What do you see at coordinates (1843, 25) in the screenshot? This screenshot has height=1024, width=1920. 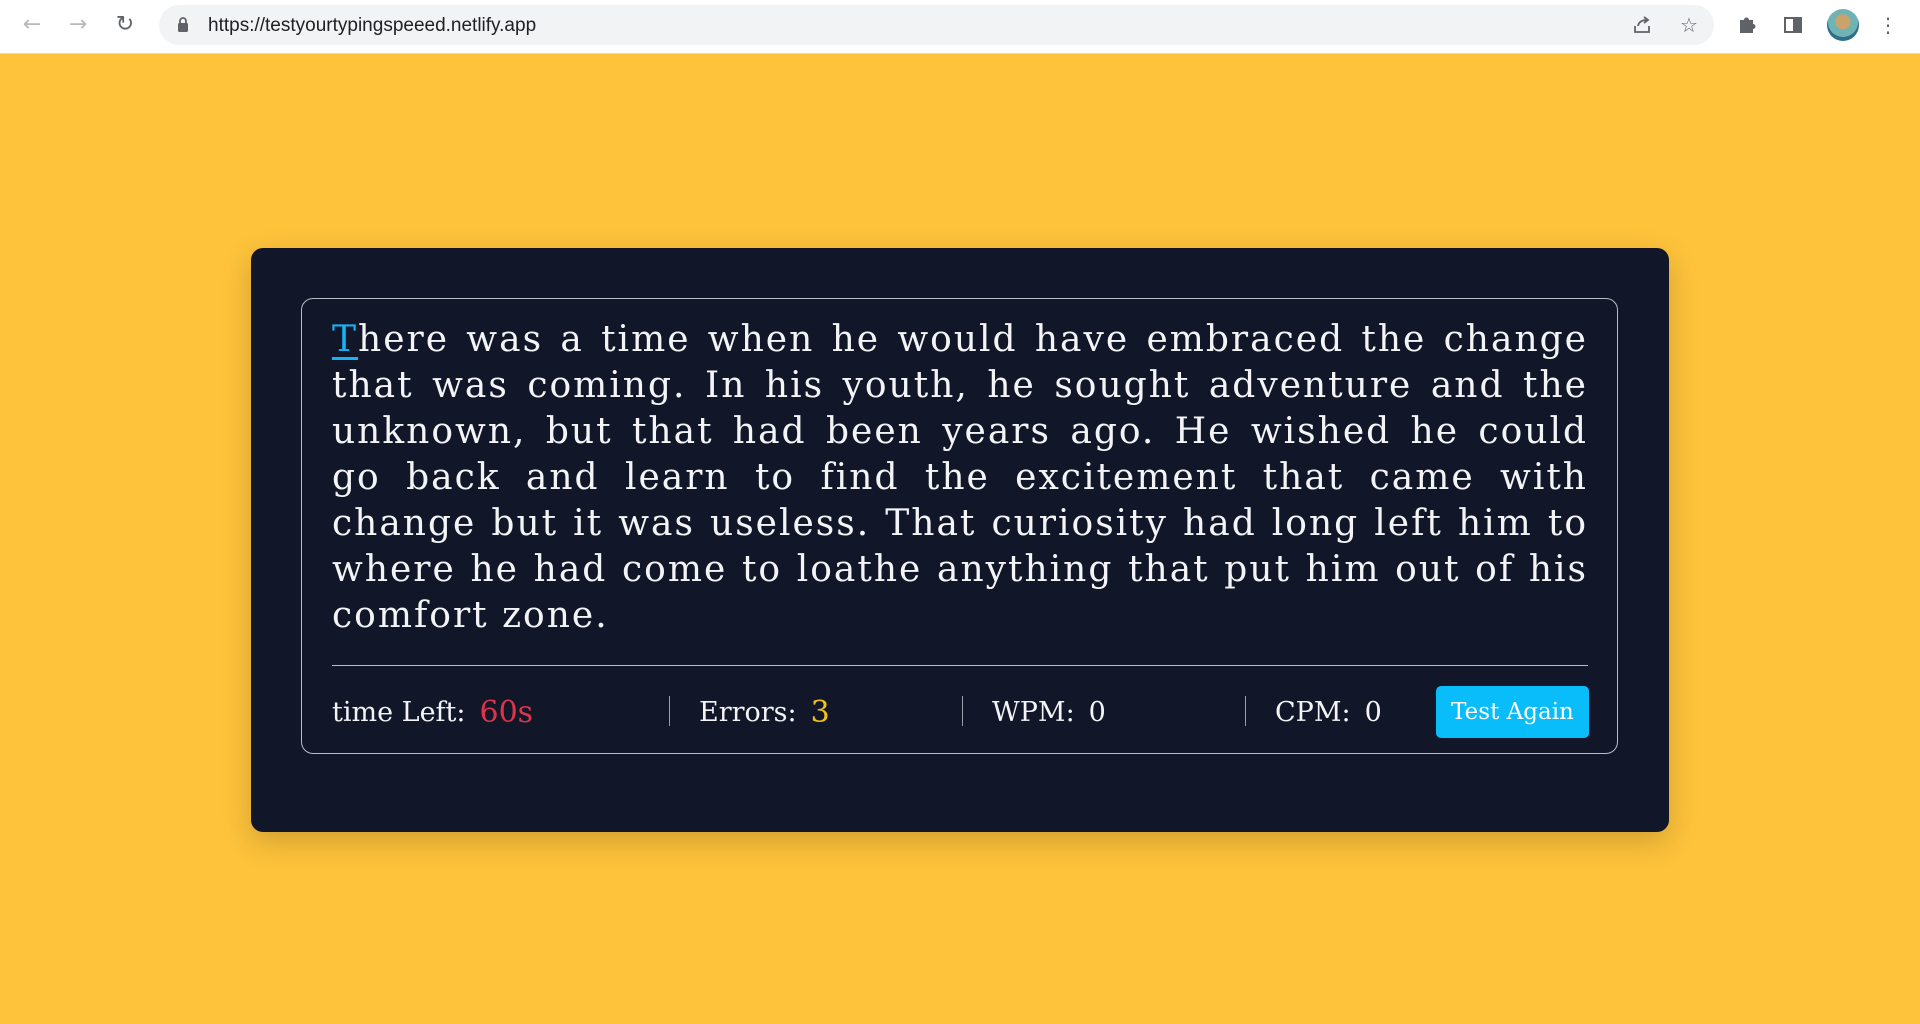 I see `avatar` at bounding box center [1843, 25].